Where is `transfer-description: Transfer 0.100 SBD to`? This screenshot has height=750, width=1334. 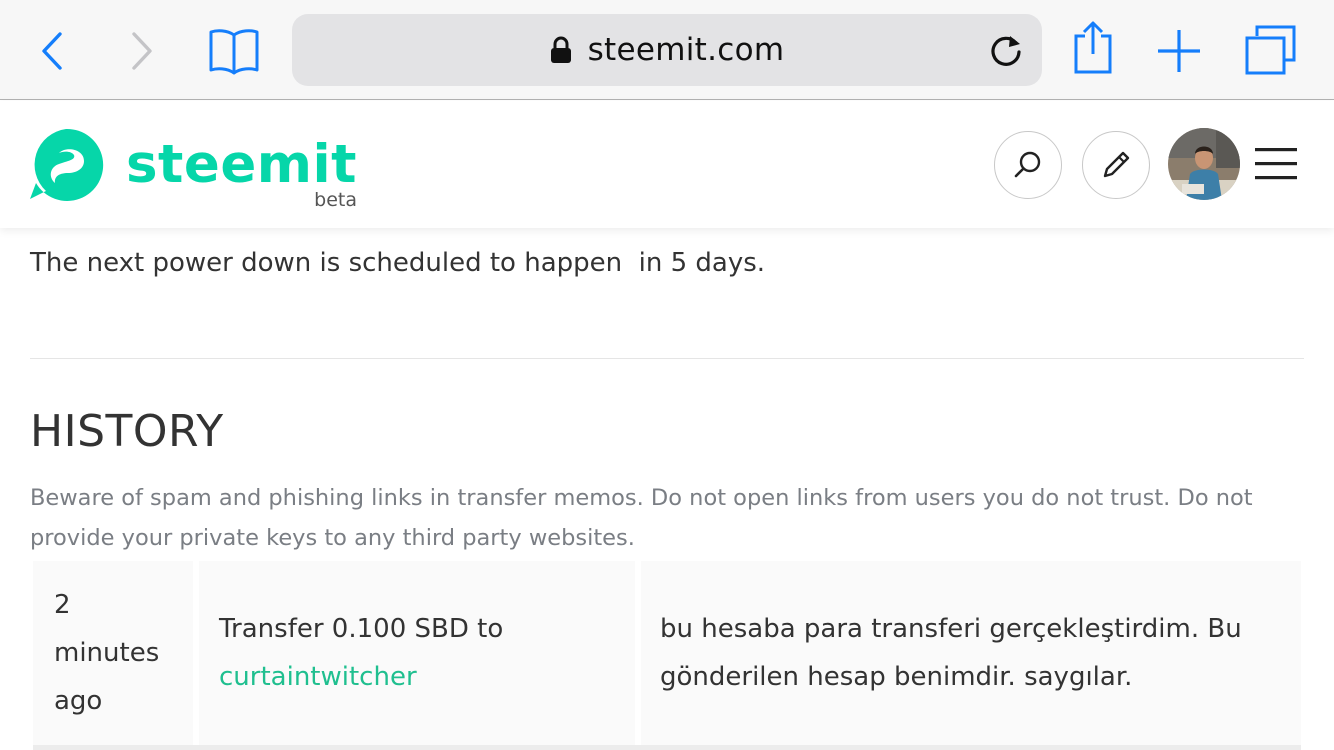
transfer-description: Transfer 0.100 SBD to is located at coordinates (361, 629).